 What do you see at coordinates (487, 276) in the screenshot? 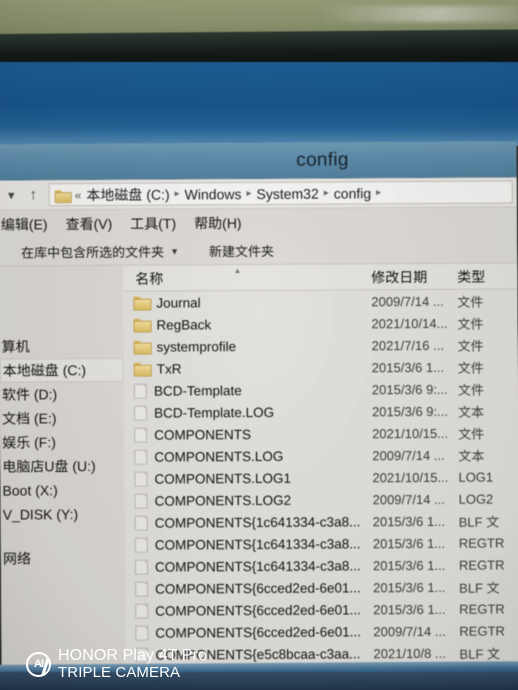
I see `column-header-type: 类型` at bounding box center [487, 276].